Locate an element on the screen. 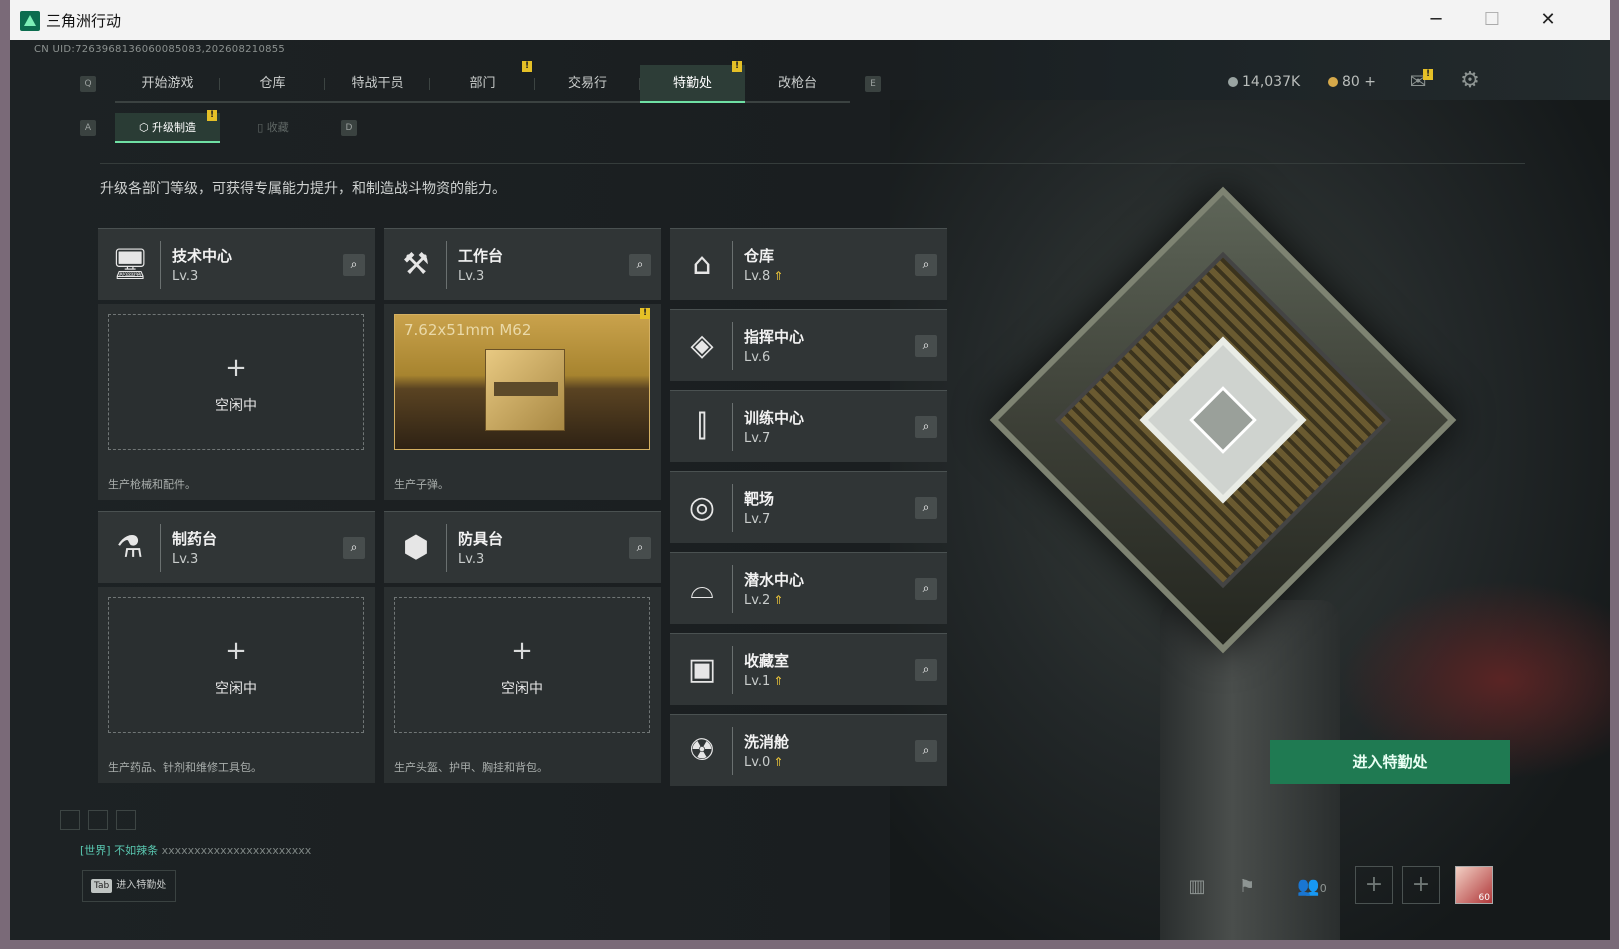 This screenshot has width=1619, height=949. production-slot-pharmacy: + 空闲中 生产药品、针剂和维修工具包。 is located at coordinates (236, 685).